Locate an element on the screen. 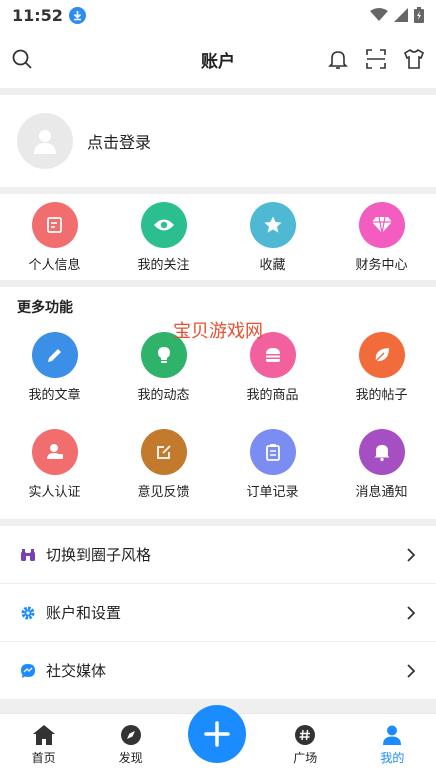 This screenshot has height=775, width=436. quick-item-finance: 财务中心 is located at coordinates (381, 237).